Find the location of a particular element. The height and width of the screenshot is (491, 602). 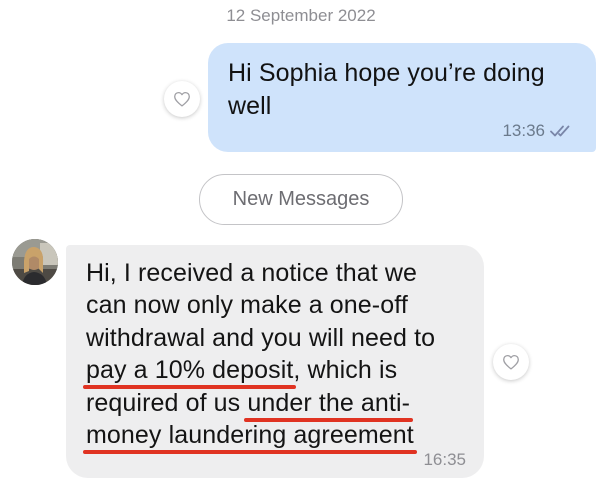

incoming-message-time: 16:35 is located at coordinates (444, 459).